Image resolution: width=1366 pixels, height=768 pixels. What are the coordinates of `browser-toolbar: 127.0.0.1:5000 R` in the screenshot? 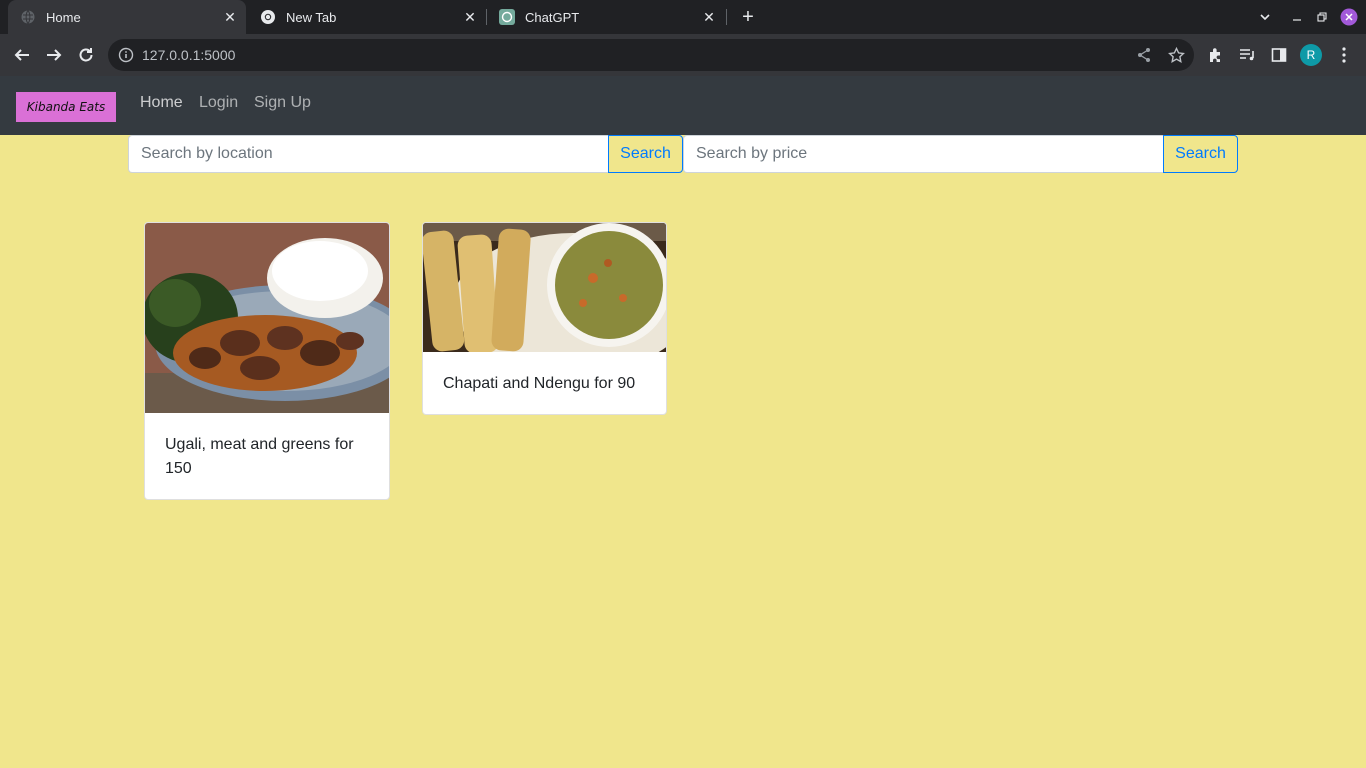 It's located at (683, 55).